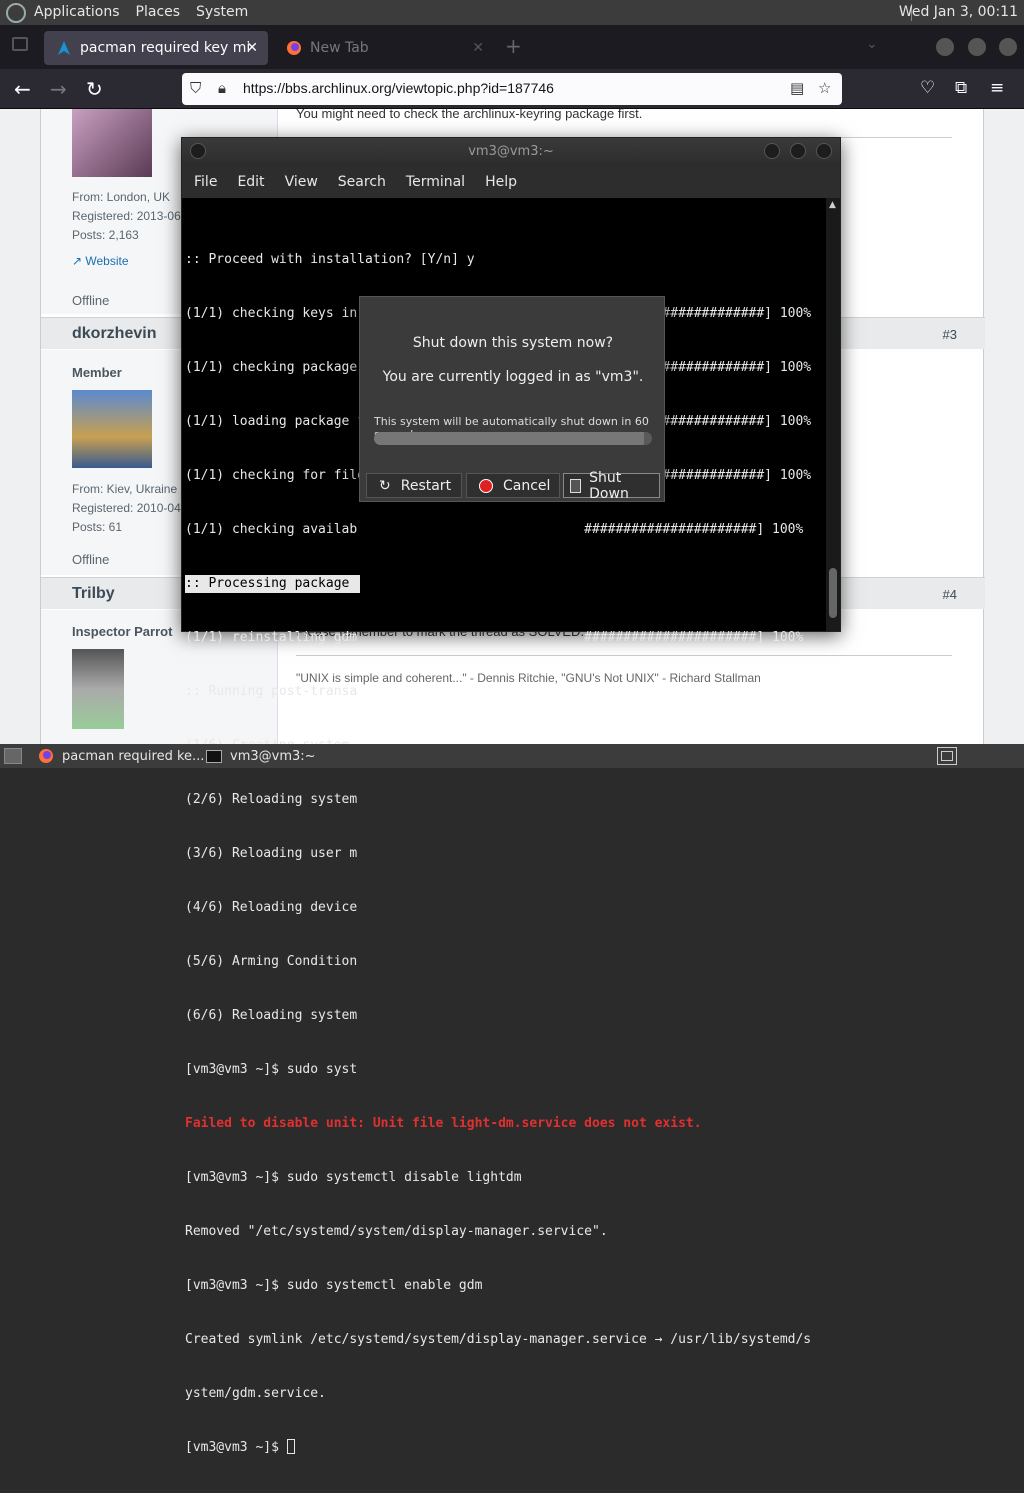  What do you see at coordinates (513, 377) in the screenshot?
I see `dialog-logged-in: You are currently logged in as "vm3".` at bounding box center [513, 377].